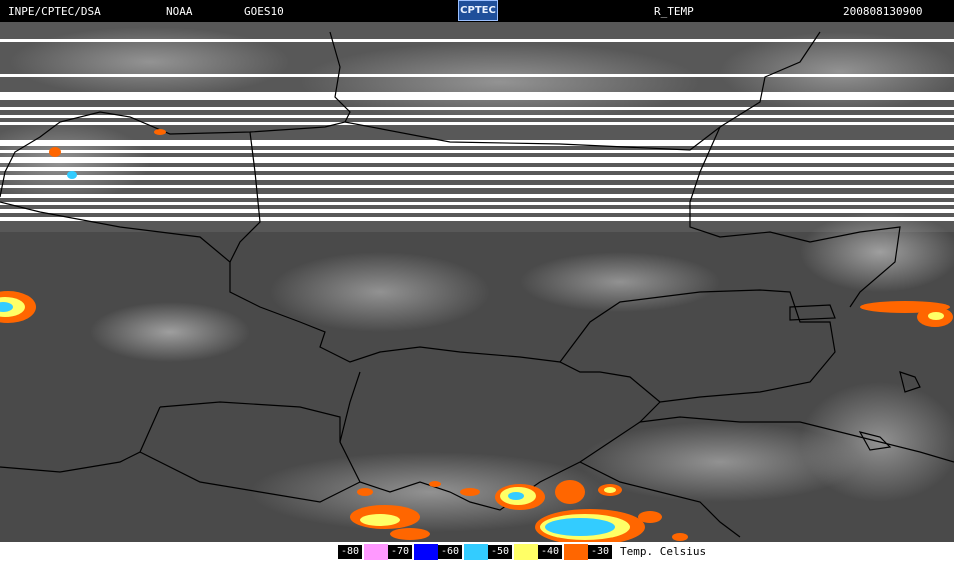 The width and height of the screenshot is (954, 562). I want to click on temperature-legend: -80 -70 -60 -50 -40 -30 Temp. Celsius, so click(477, 552).